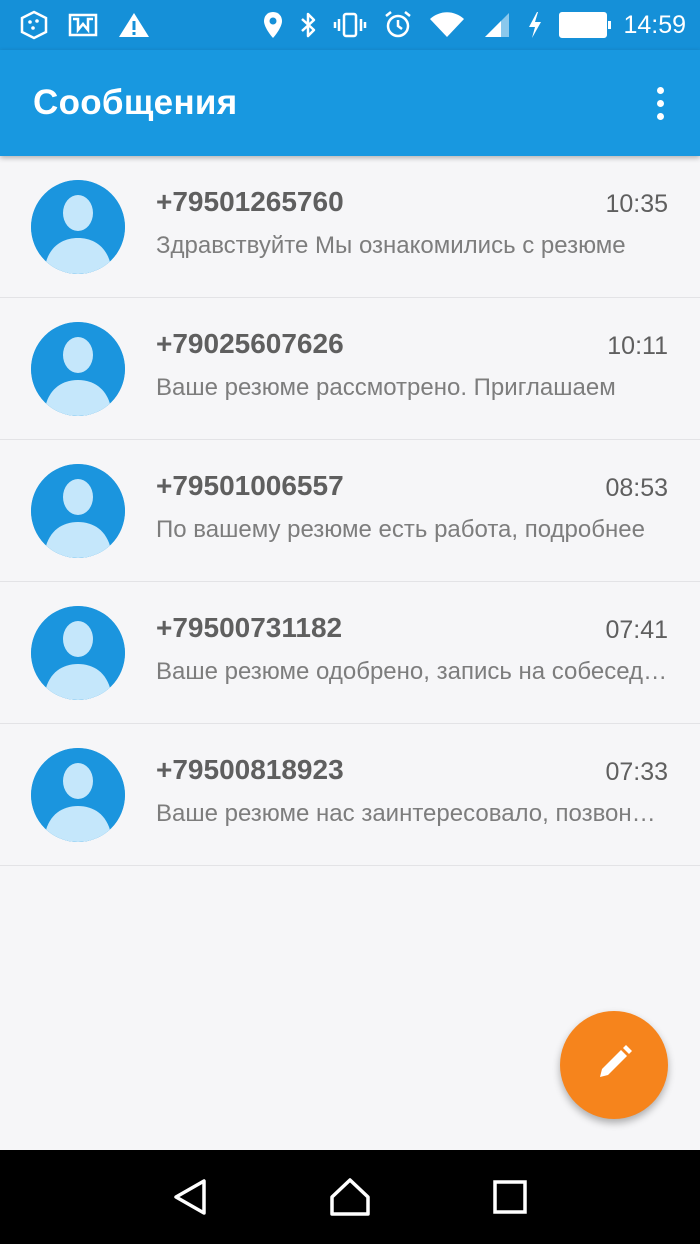 The image size is (700, 1244). I want to click on message-time: 08:53, so click(636, 488).